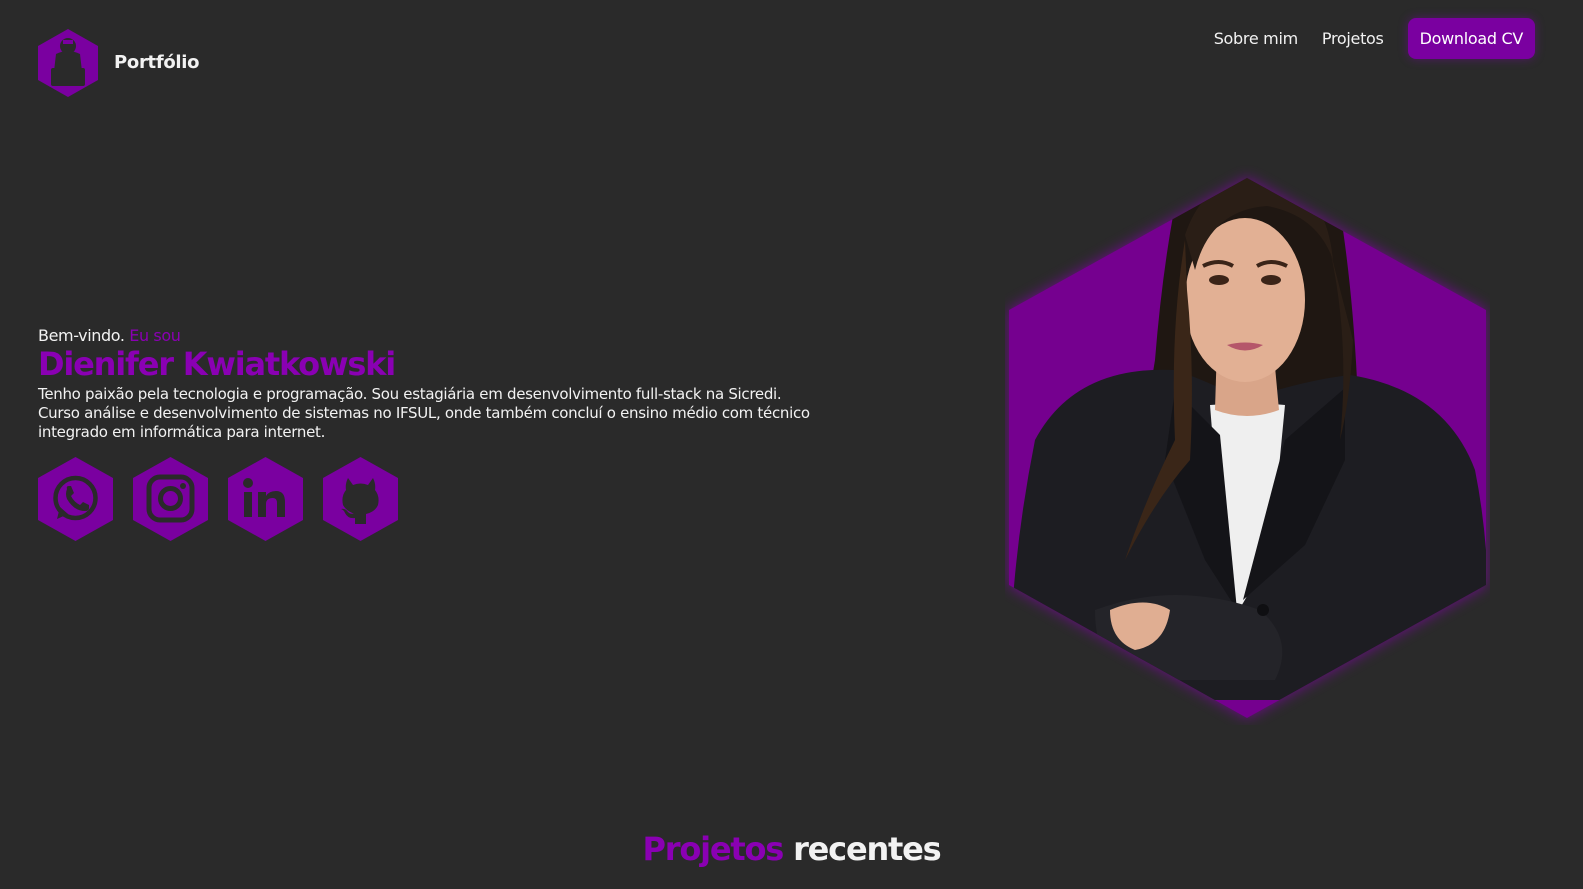  I want to click on whatsapp-icon, so click(75, 499).